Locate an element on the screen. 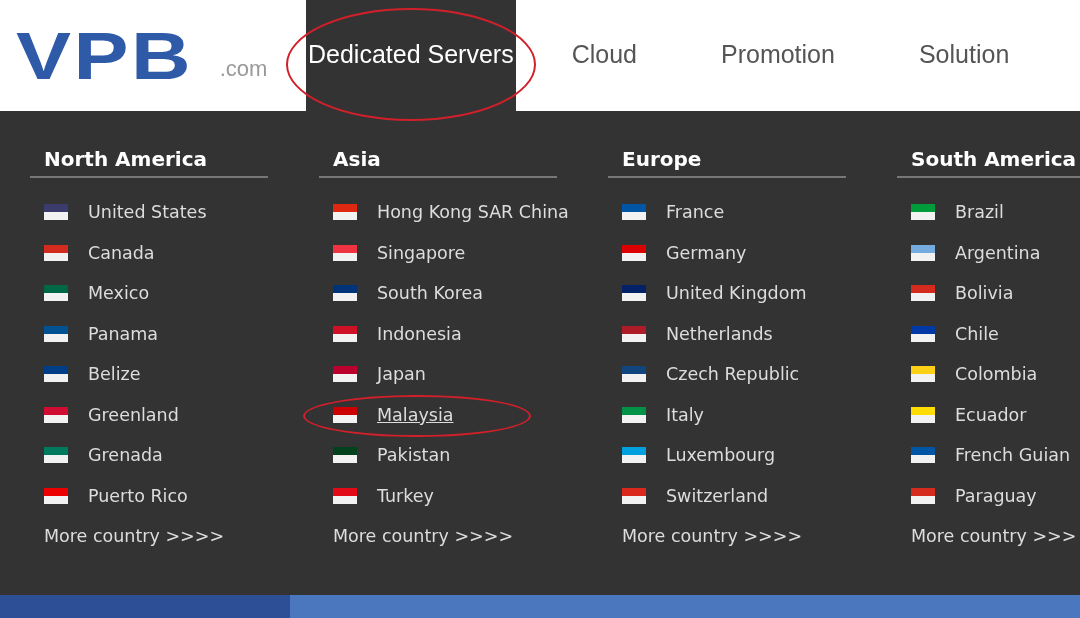  country-link: Hong Kong SAR China is located at coordinates (473, 212).